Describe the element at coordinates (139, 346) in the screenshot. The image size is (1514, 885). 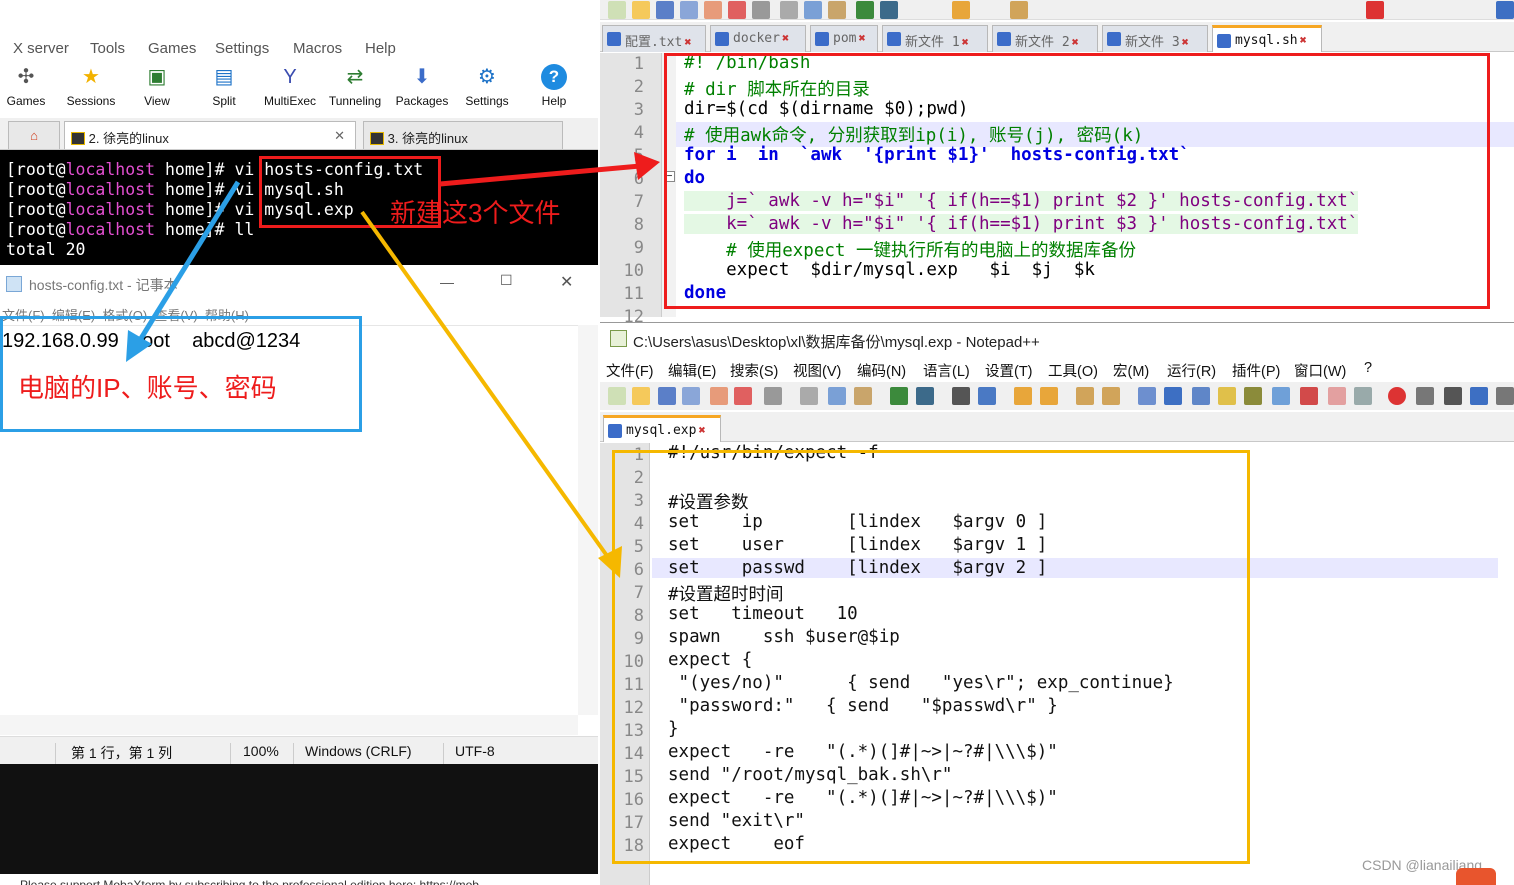
I see `blue-arrow-head` at that location.